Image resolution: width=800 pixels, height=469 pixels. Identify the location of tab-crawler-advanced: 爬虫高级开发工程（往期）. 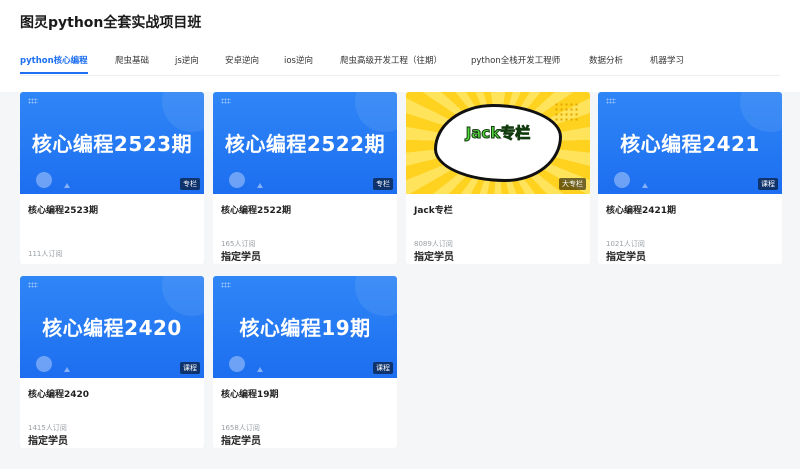
(391, 60).